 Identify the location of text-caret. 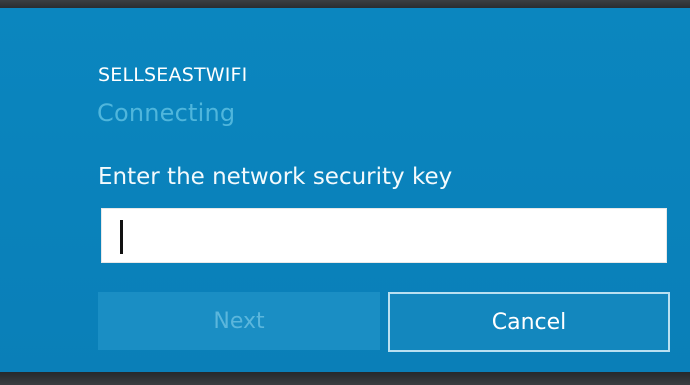
(121, 237).